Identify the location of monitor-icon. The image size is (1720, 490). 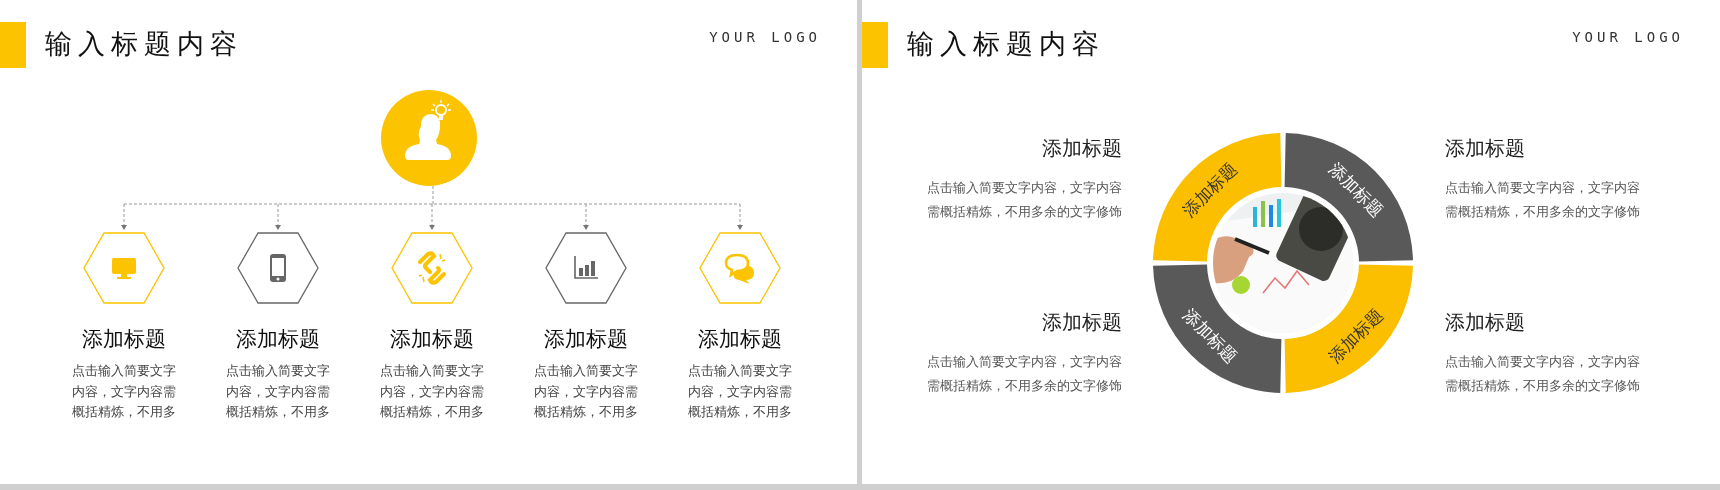
(124, 268).